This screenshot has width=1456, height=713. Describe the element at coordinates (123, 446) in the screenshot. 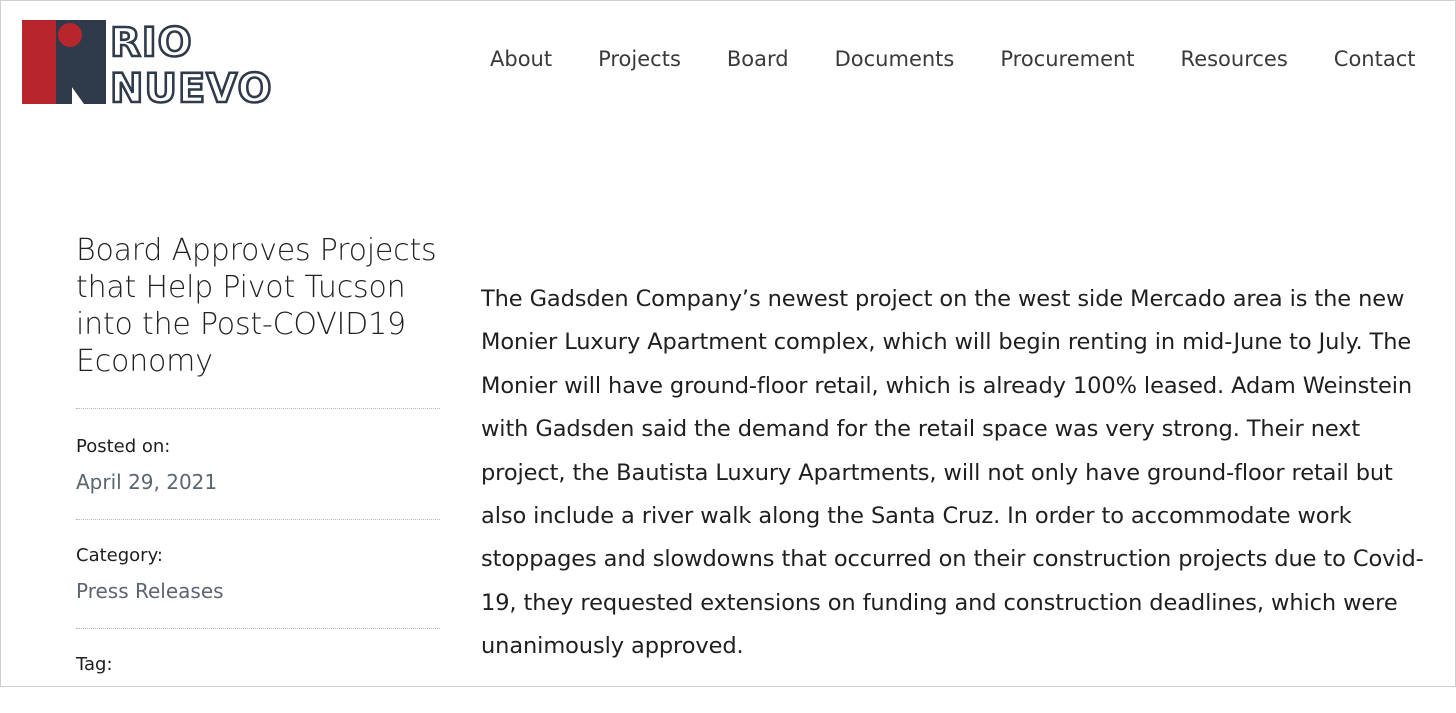

I see `posted-on-label: Posted on:` at that location.